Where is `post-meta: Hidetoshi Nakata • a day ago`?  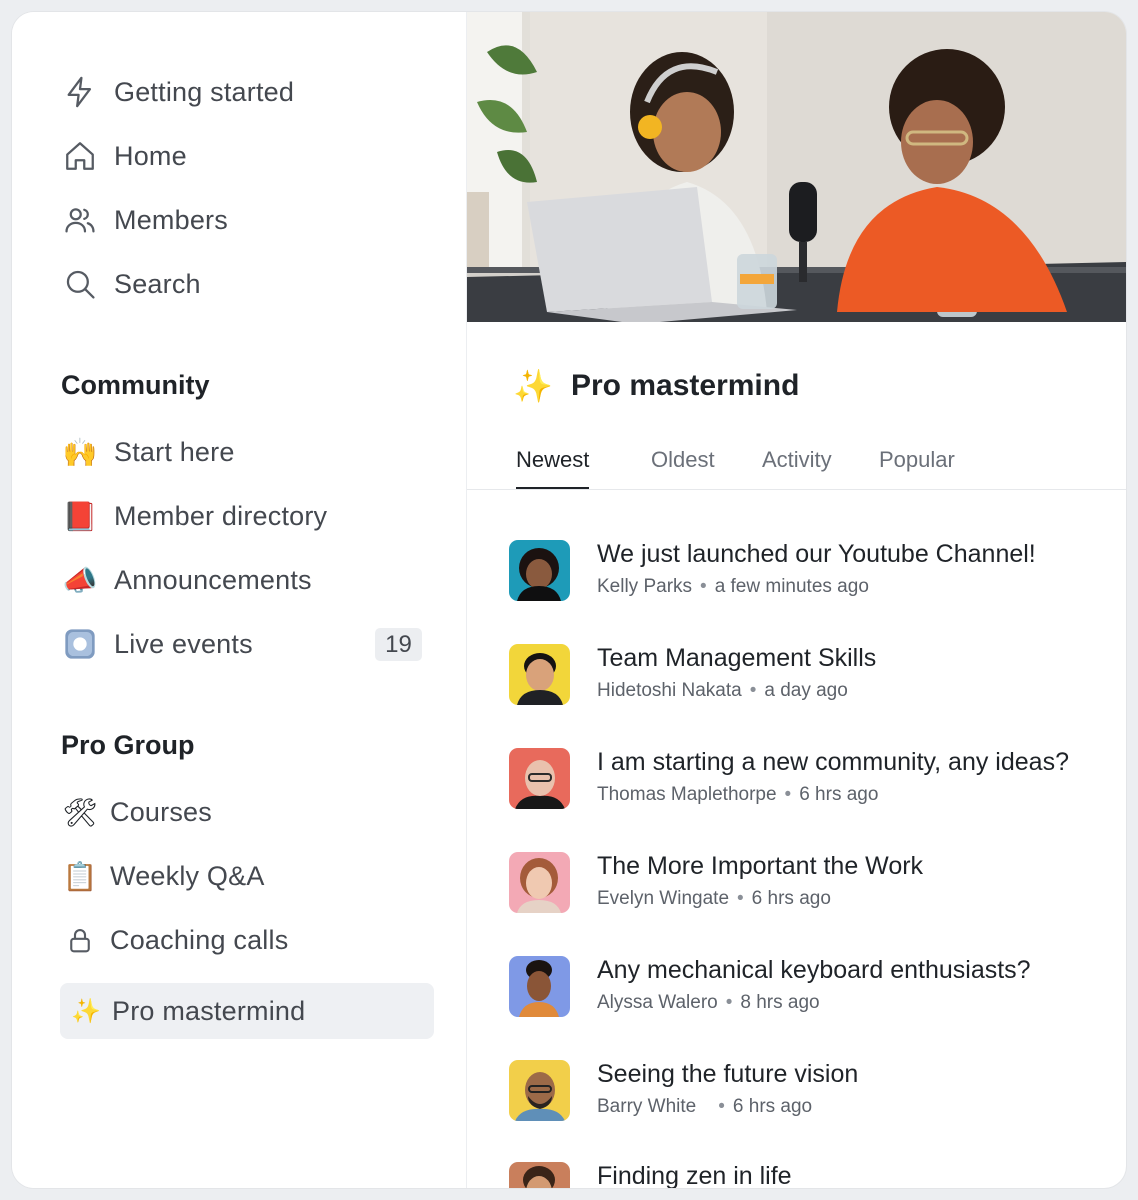
post-meta: Hidetoshi Nakata • a day ago is located at coordinates (722, 691).